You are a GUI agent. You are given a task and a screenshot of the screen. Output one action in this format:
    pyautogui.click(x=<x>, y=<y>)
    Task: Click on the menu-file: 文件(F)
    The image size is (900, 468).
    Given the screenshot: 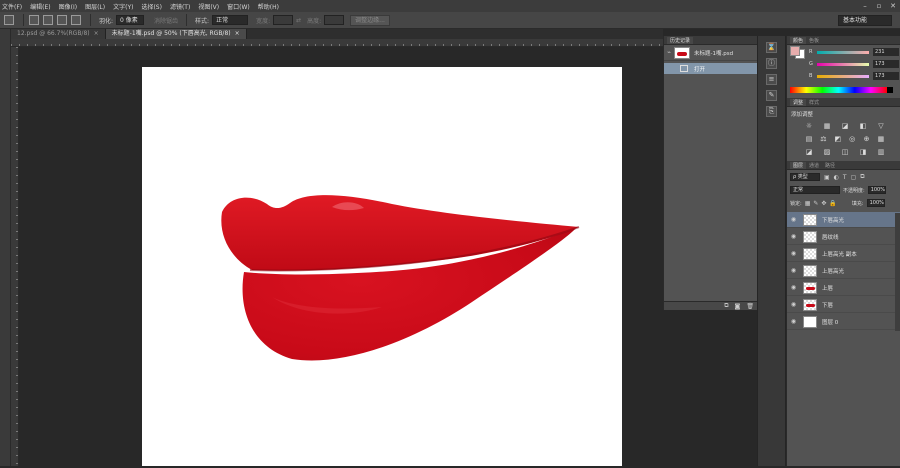 What is the action you would take?
    pyautogui.click(x=12, y=6)
    